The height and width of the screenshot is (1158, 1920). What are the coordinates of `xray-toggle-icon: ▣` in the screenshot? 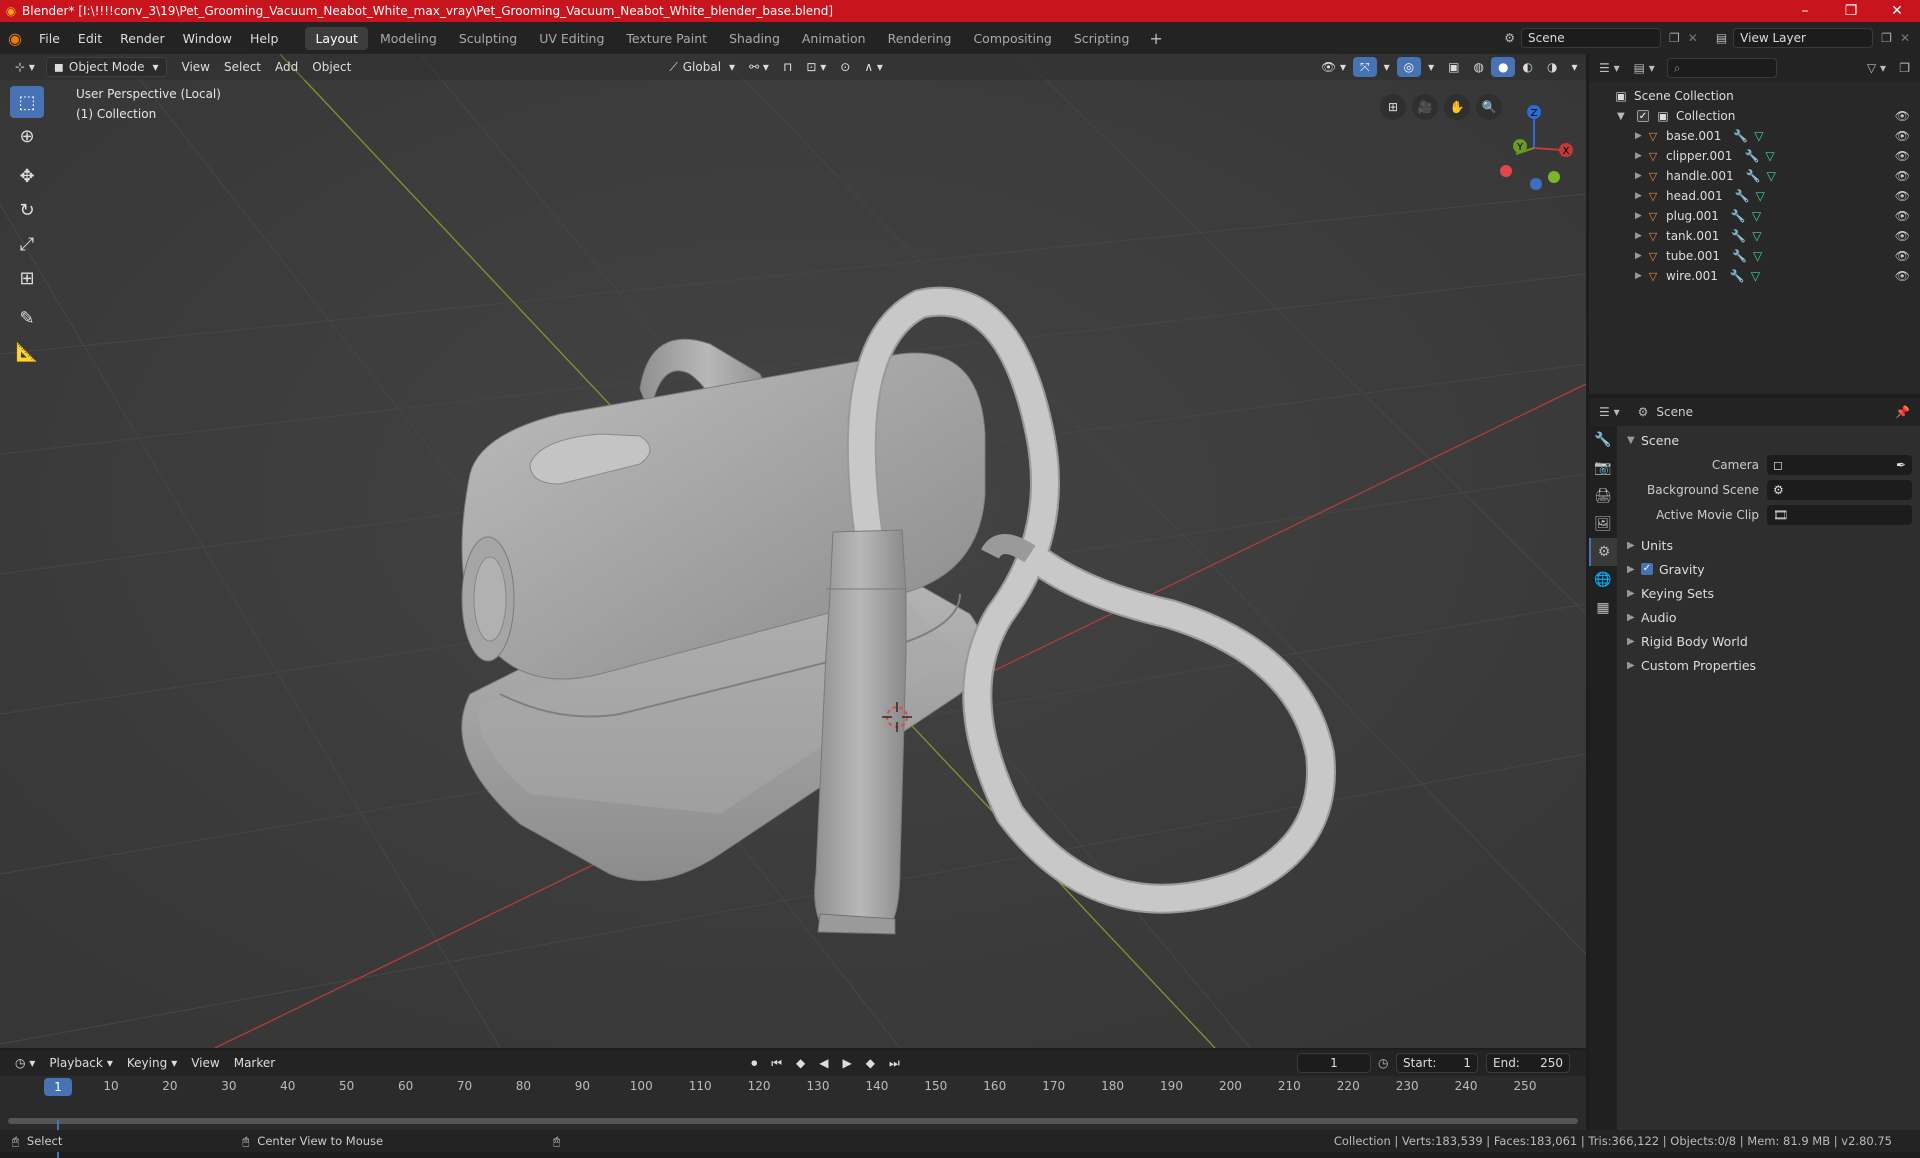 It's located at (1453, 67).